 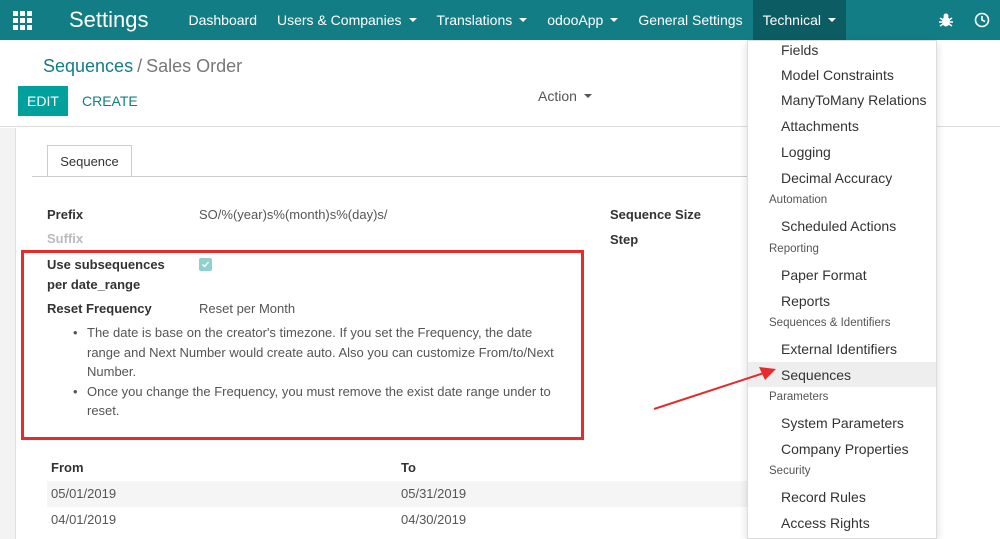 What do you see at coordinates (434, 493) in the screenshot?
I see `table-cell-to: 05/31/2019` at bounding box center [434, 493].